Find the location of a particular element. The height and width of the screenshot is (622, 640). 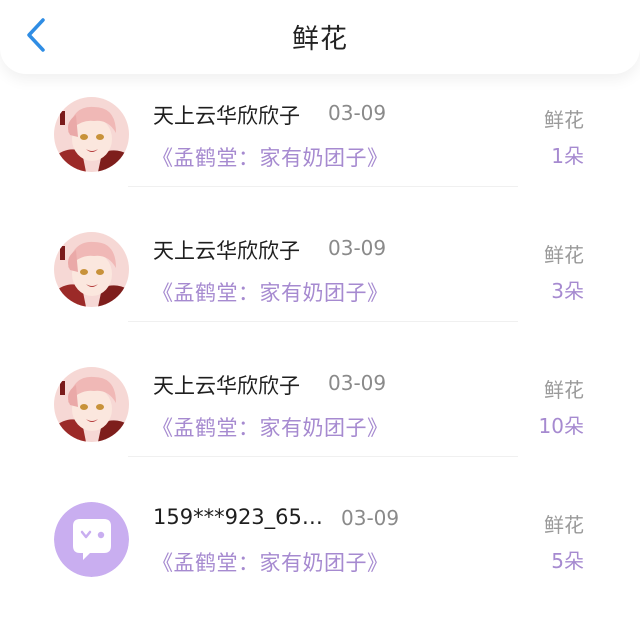

gift-count: 10朵 is located at coordinates (561, 426).